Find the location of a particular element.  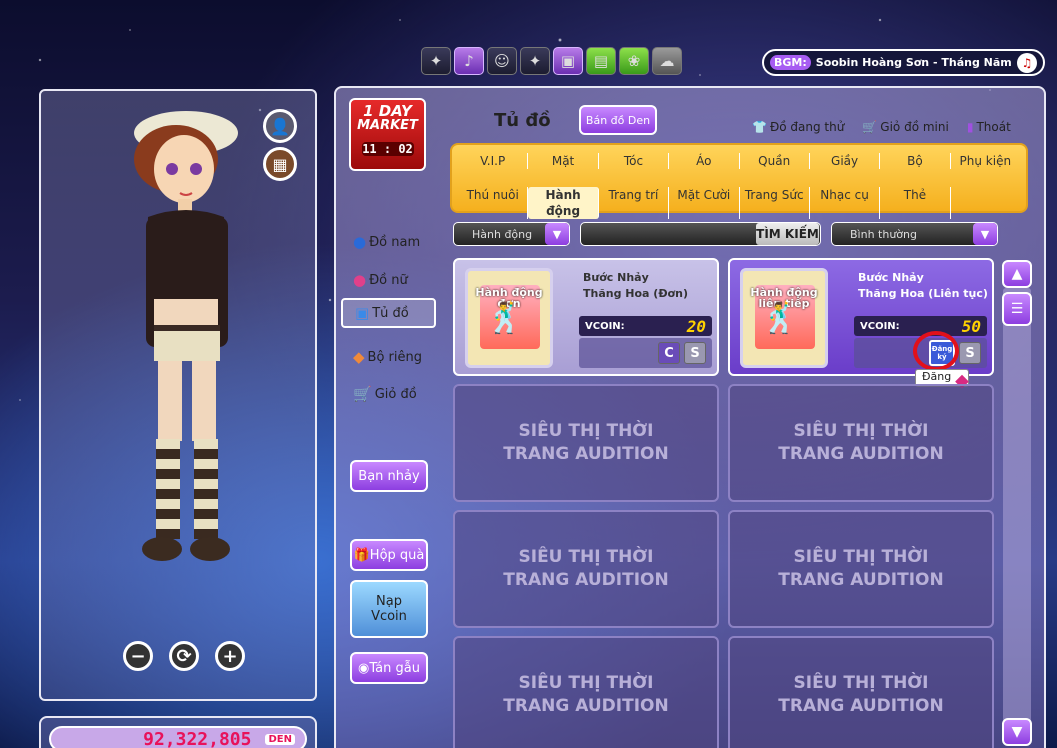

item-price: VCOIN: 20 is located at coordinates (645, 326).